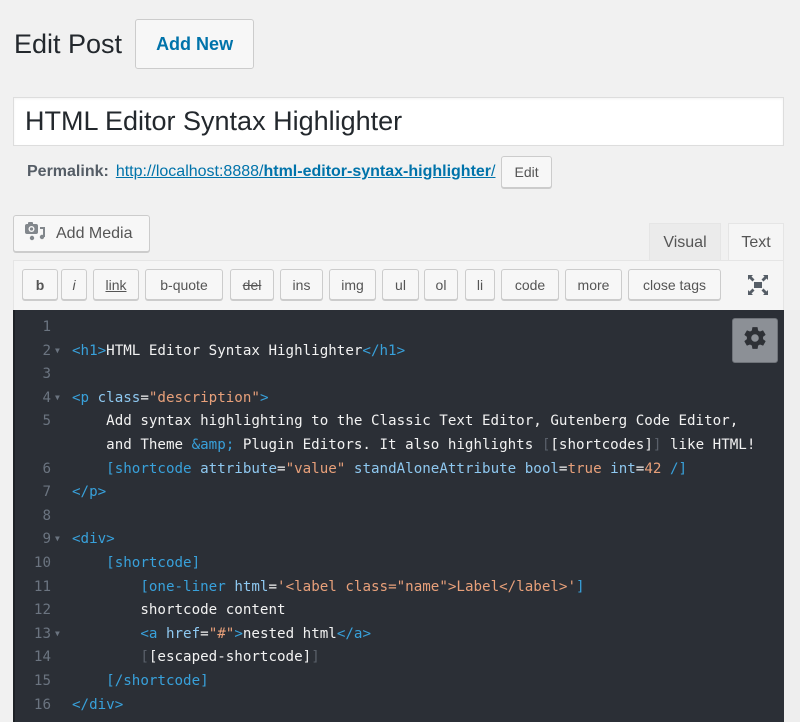 The image size is (800, 722). What do you see at coordinates (213, 445) in the screenshot?
I see `code-token-ent: &amp;` at bounding box center [213, 445].